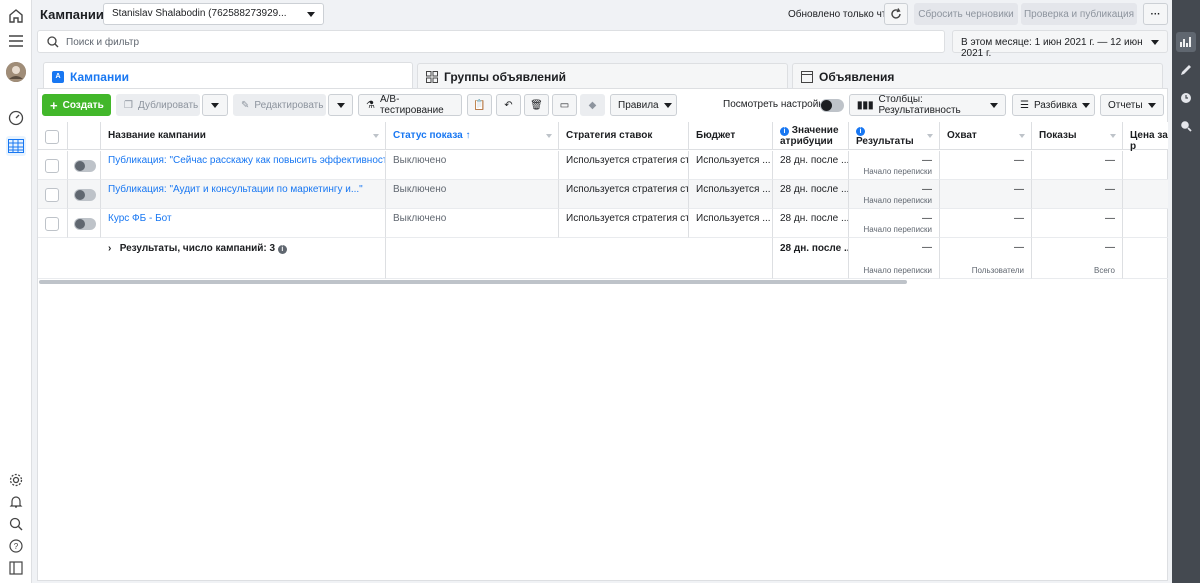  Describe the element at coordinates (473, 282) in the screenshot. I see `horizontal-scrollbar` at that location.